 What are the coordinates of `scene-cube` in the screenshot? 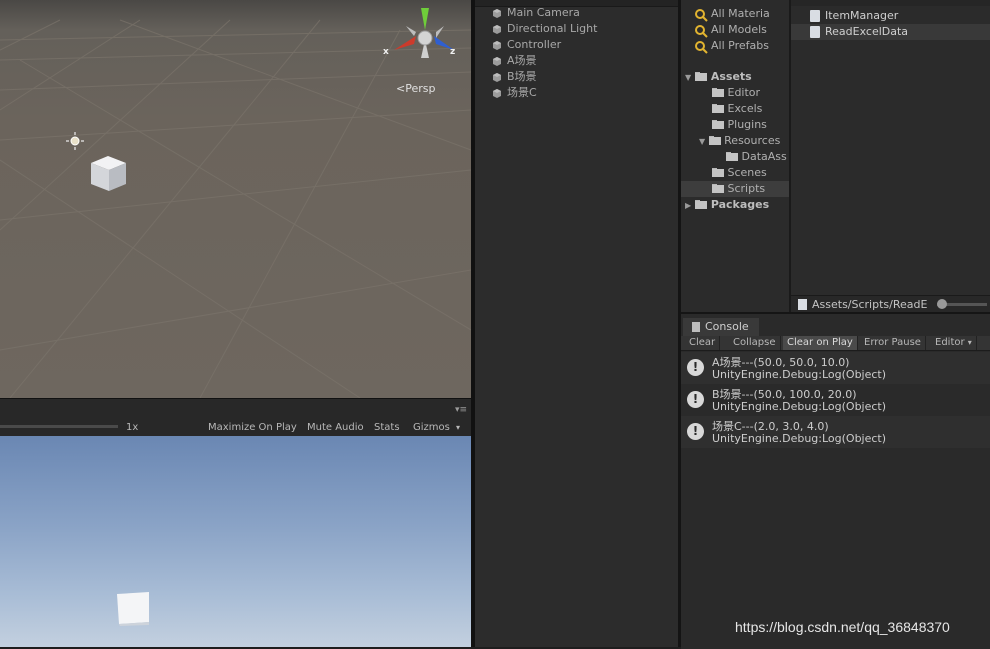 It's located at (108, 175).